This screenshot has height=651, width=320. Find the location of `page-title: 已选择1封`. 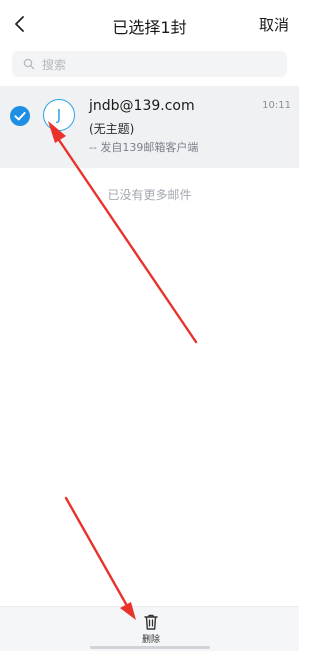

page-title: 已选择1封 is located at coordinates (149, 27).